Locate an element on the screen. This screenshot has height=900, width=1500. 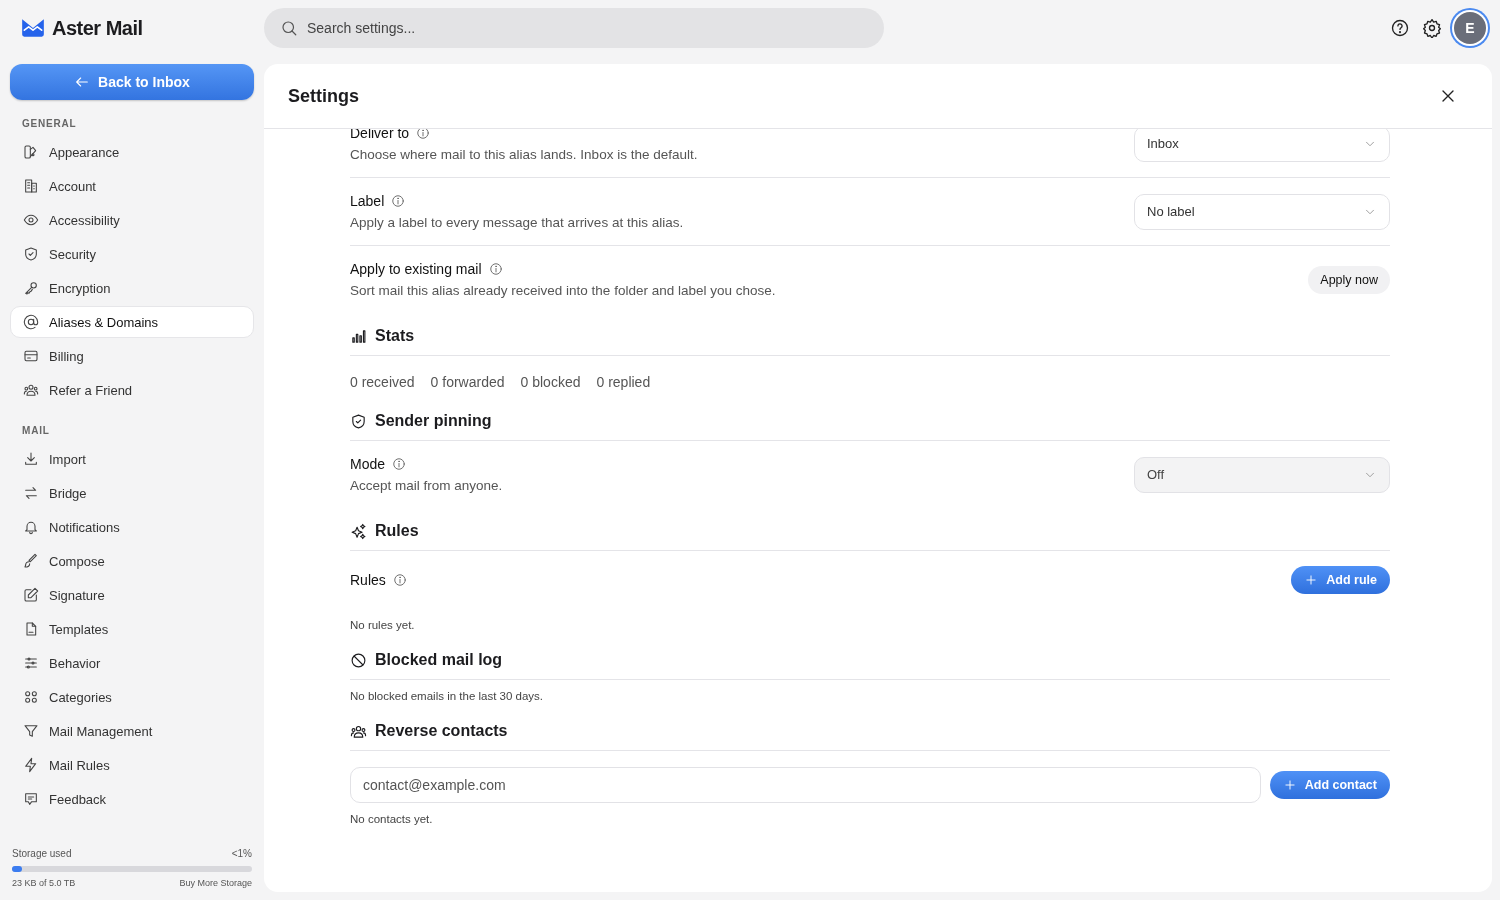
search-icon is located at coordinates (289, 28).